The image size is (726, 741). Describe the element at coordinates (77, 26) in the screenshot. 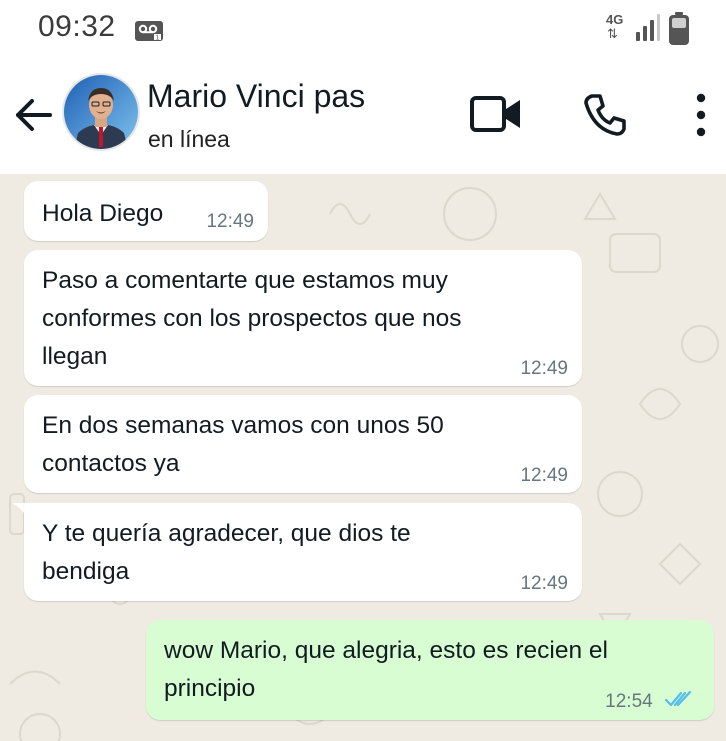

I see `status-time: 09:32` at that location.